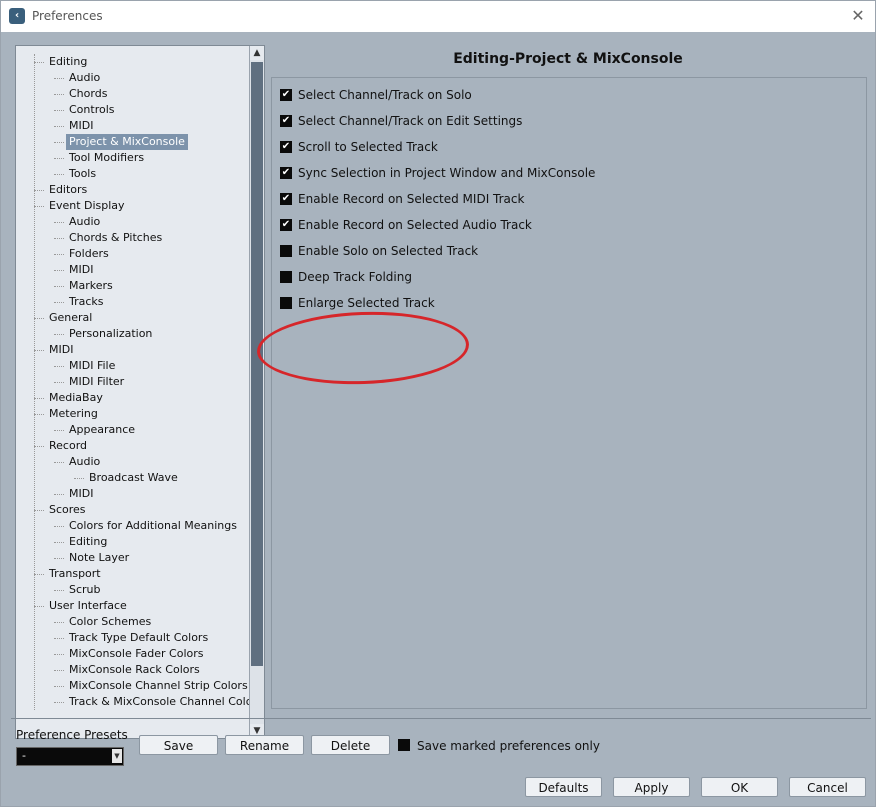 This screenshot has height=807, width=876. What do you see at coordinates (132, 94) in the screenshot?
I see `tree-item: Chords` at bounding box center [132, 94].